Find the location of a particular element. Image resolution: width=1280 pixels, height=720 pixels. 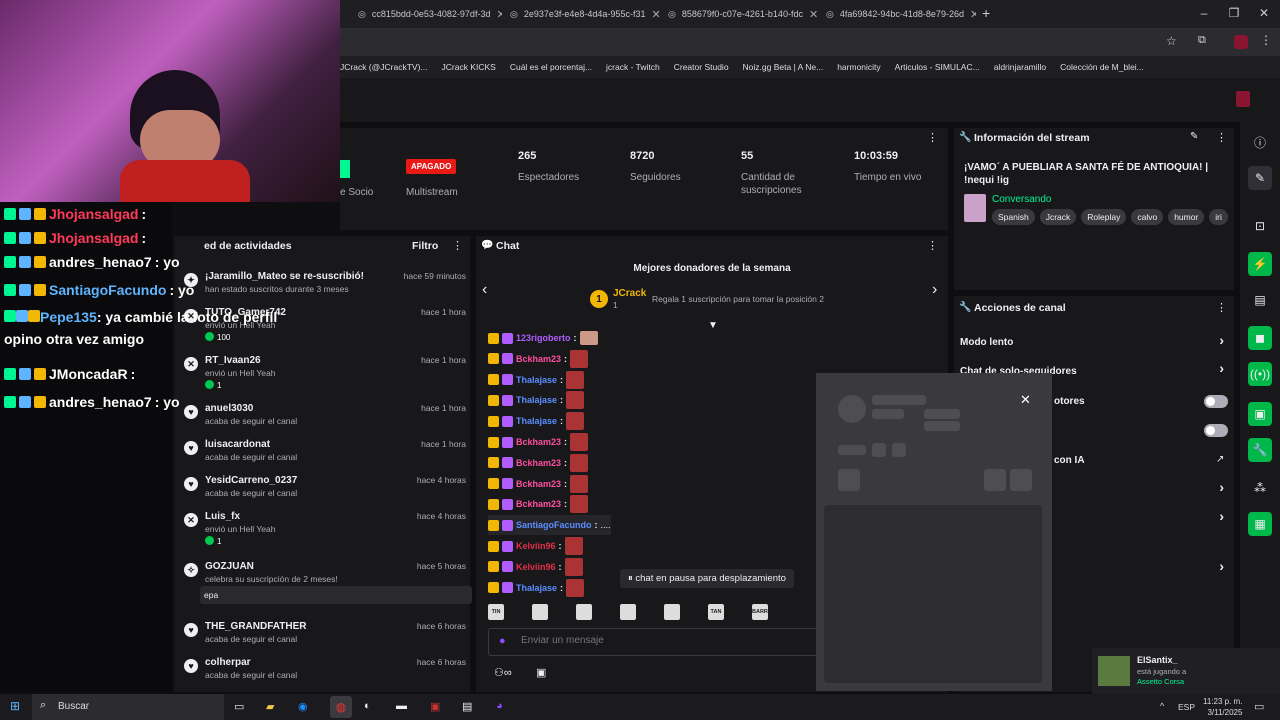

browser-tab: ◎ 4fa69842-94bc-41d8-8e79-26d ✕ is located at coordinates (897, 14).